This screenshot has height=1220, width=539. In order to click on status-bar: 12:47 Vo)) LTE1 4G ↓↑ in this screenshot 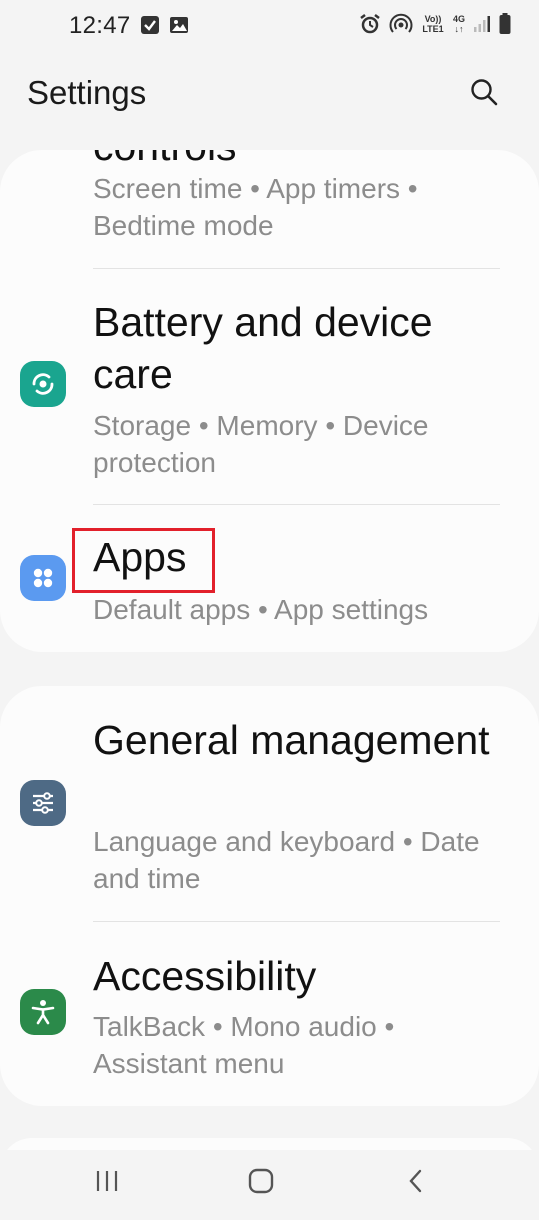, I will do `click(269, 28)`.